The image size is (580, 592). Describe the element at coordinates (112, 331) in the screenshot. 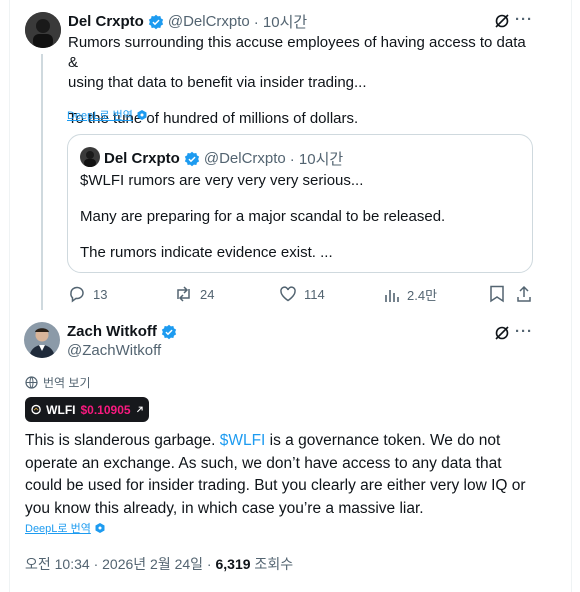

I see `author-name: Zach Witkoff` at that location.